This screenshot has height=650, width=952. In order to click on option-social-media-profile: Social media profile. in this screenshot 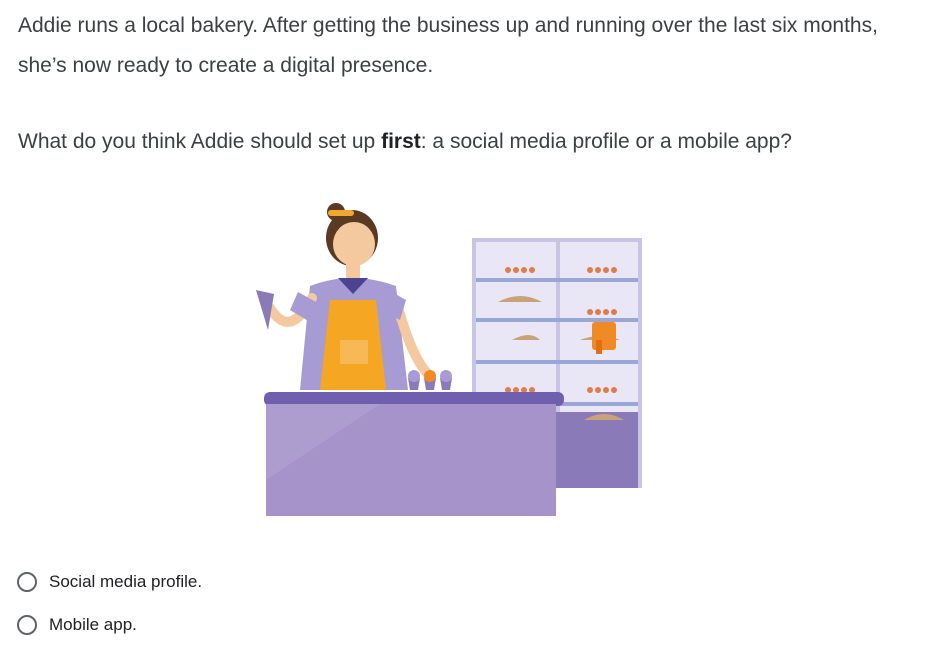, I will do `click(109, 582)`.